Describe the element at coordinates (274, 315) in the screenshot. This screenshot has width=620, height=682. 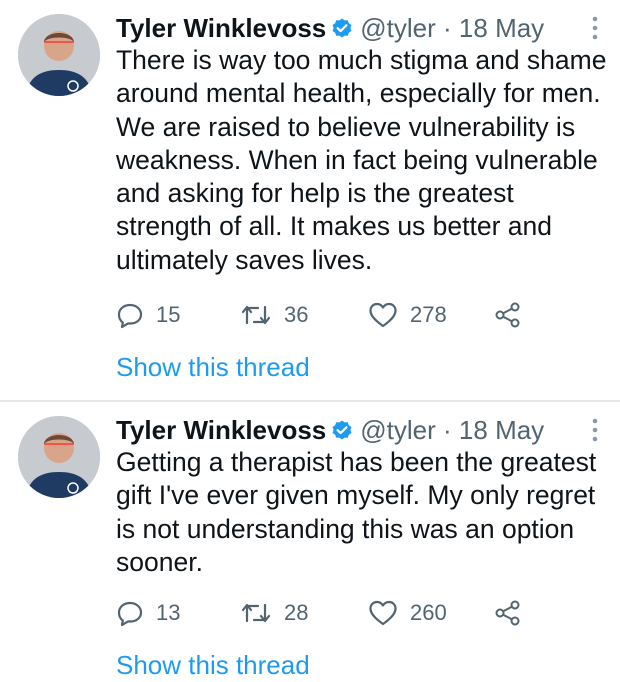
I see `retweet-button: 36` at that location.